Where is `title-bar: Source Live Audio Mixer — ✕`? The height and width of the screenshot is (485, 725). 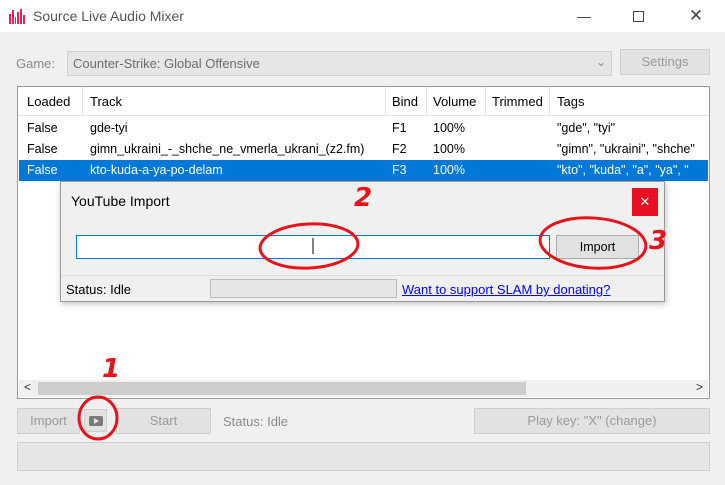
title-bar: Source Live Audio Mixer — ✕ is located at coordinates (362, 16).